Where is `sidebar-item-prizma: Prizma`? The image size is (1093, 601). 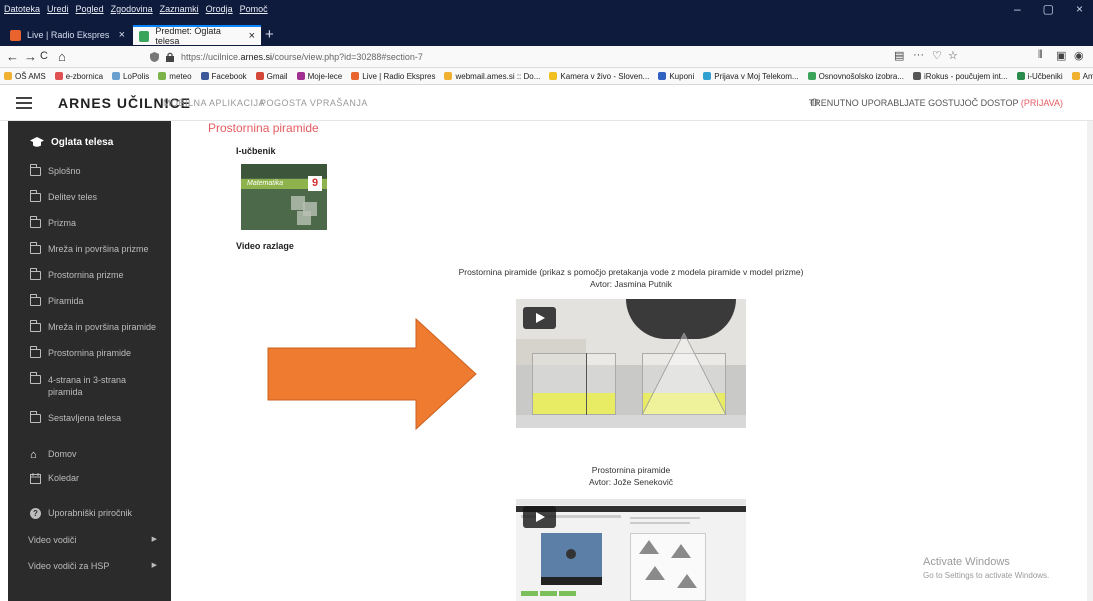 sidebar-item-prizma: Prizma is located at coordinates (89, 222).